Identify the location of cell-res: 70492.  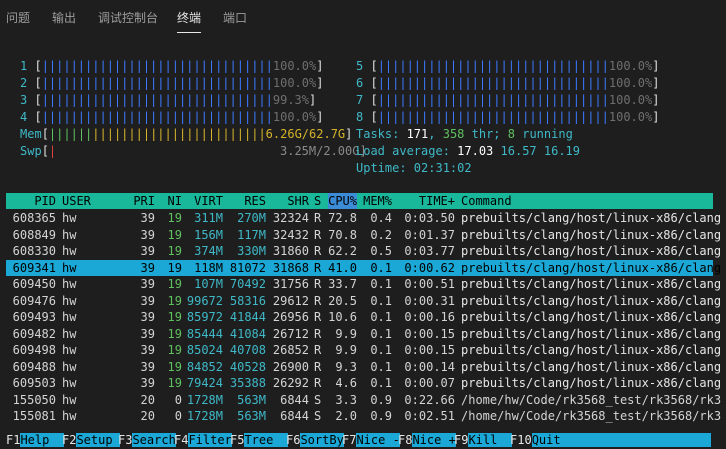
(247, 284).